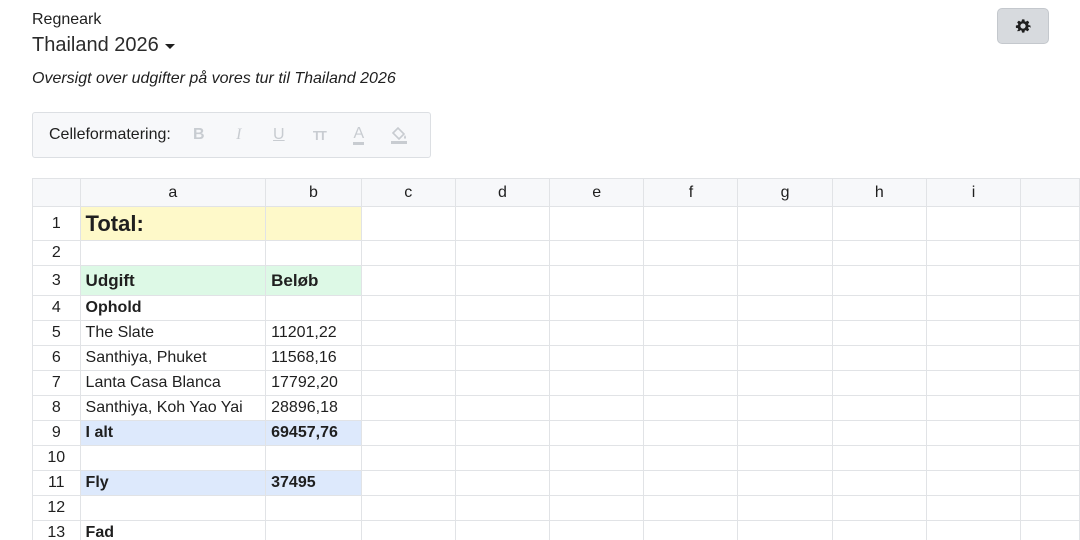  I want to click on cell-g2, so click(785, 253).